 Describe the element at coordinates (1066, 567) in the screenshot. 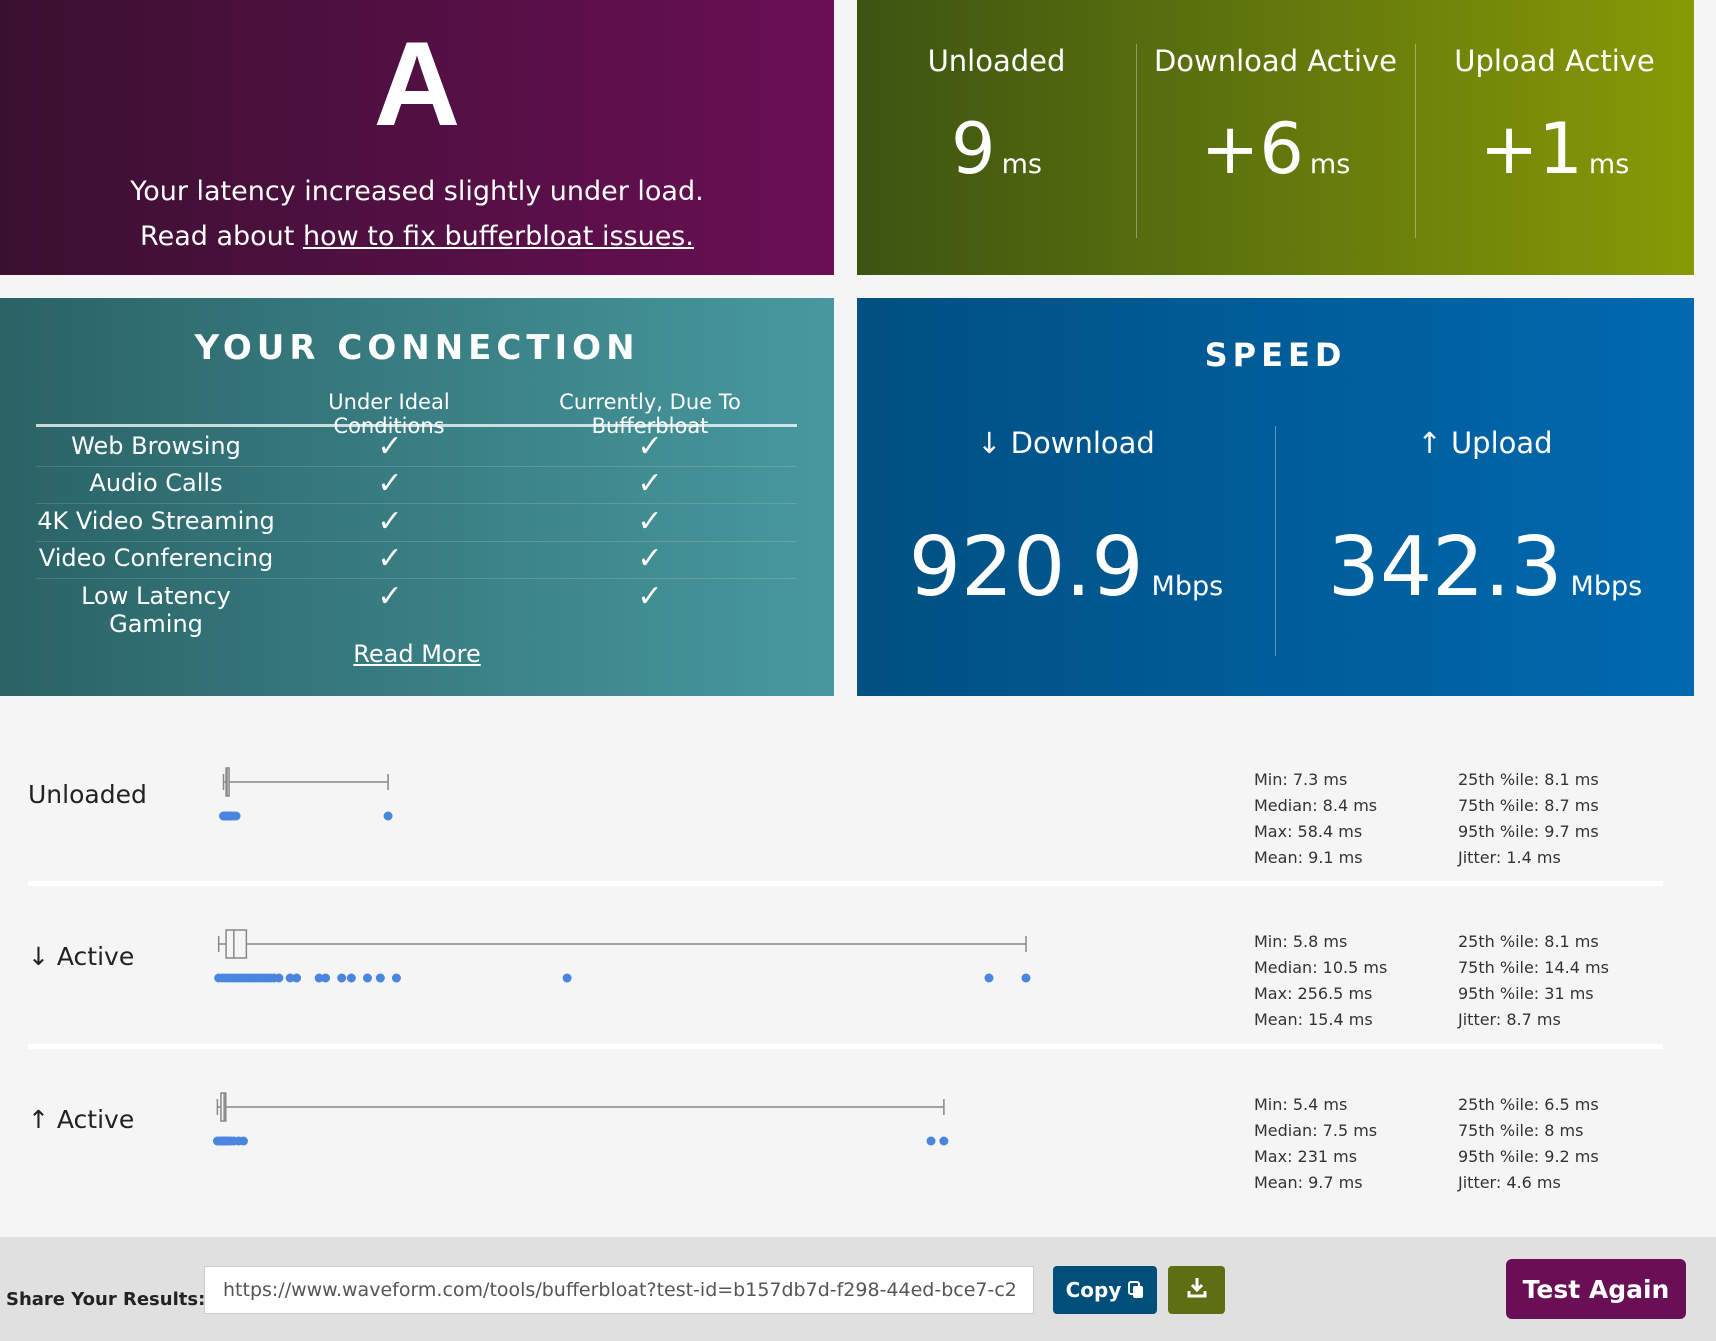

I see `download-value: 920.9 Mbps` at that location.